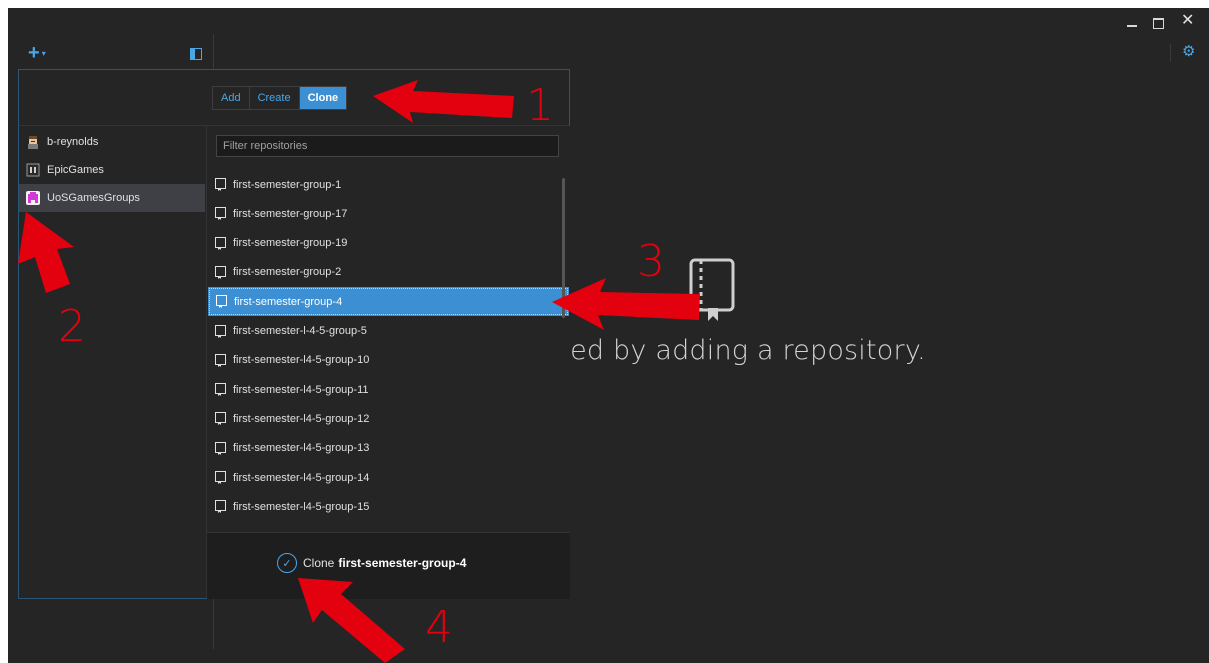 Image resolution: width=1209 pixels, height=663 pixels. I want to click on repository-label: first-semester-l4-5-group-12, so click(301, 418).